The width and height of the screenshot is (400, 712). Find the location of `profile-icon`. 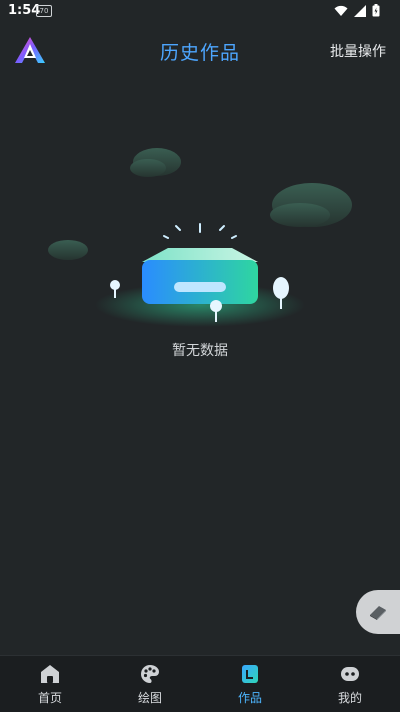

profile-icon is located at coordinates (350, 673).